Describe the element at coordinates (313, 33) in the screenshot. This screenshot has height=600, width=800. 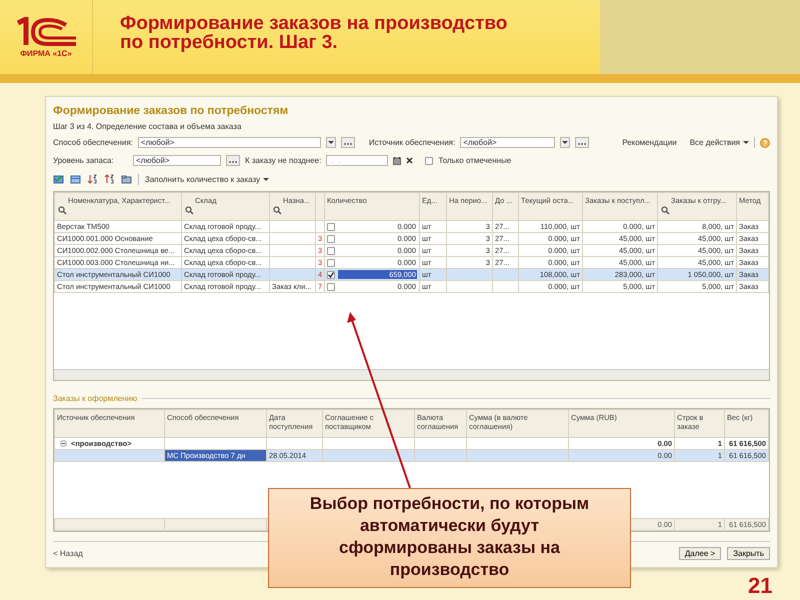
I see `slide-title: Формирование заказов на производство по потребности. Шаг 3.` at that location.